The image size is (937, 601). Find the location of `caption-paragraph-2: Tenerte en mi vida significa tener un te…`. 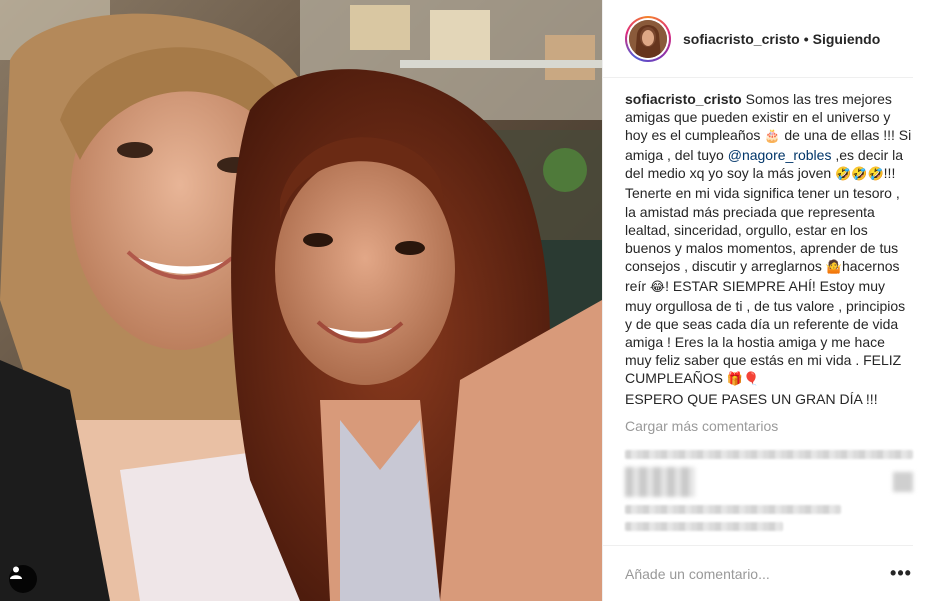

caption-paragraph-2: Tenerte en mi vida significa tener un te… is located at coordinates (765, 296).